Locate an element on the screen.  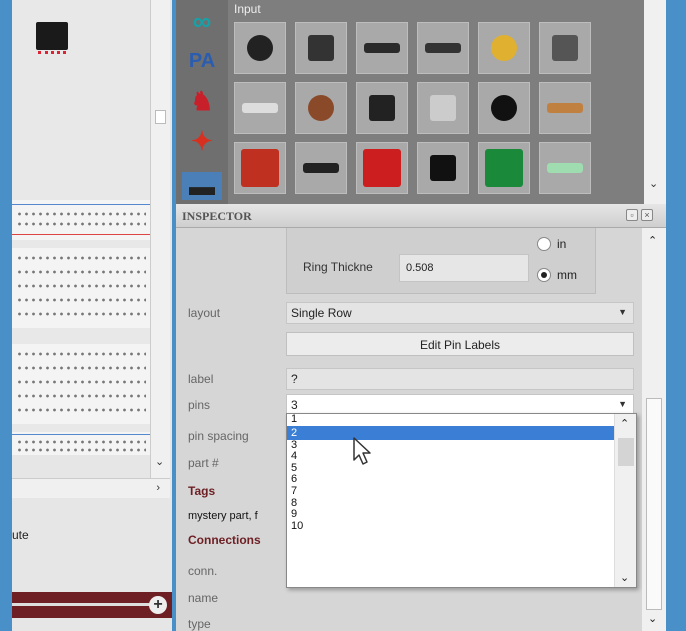
reed-relay-icon is located at coordinates (260, 168).